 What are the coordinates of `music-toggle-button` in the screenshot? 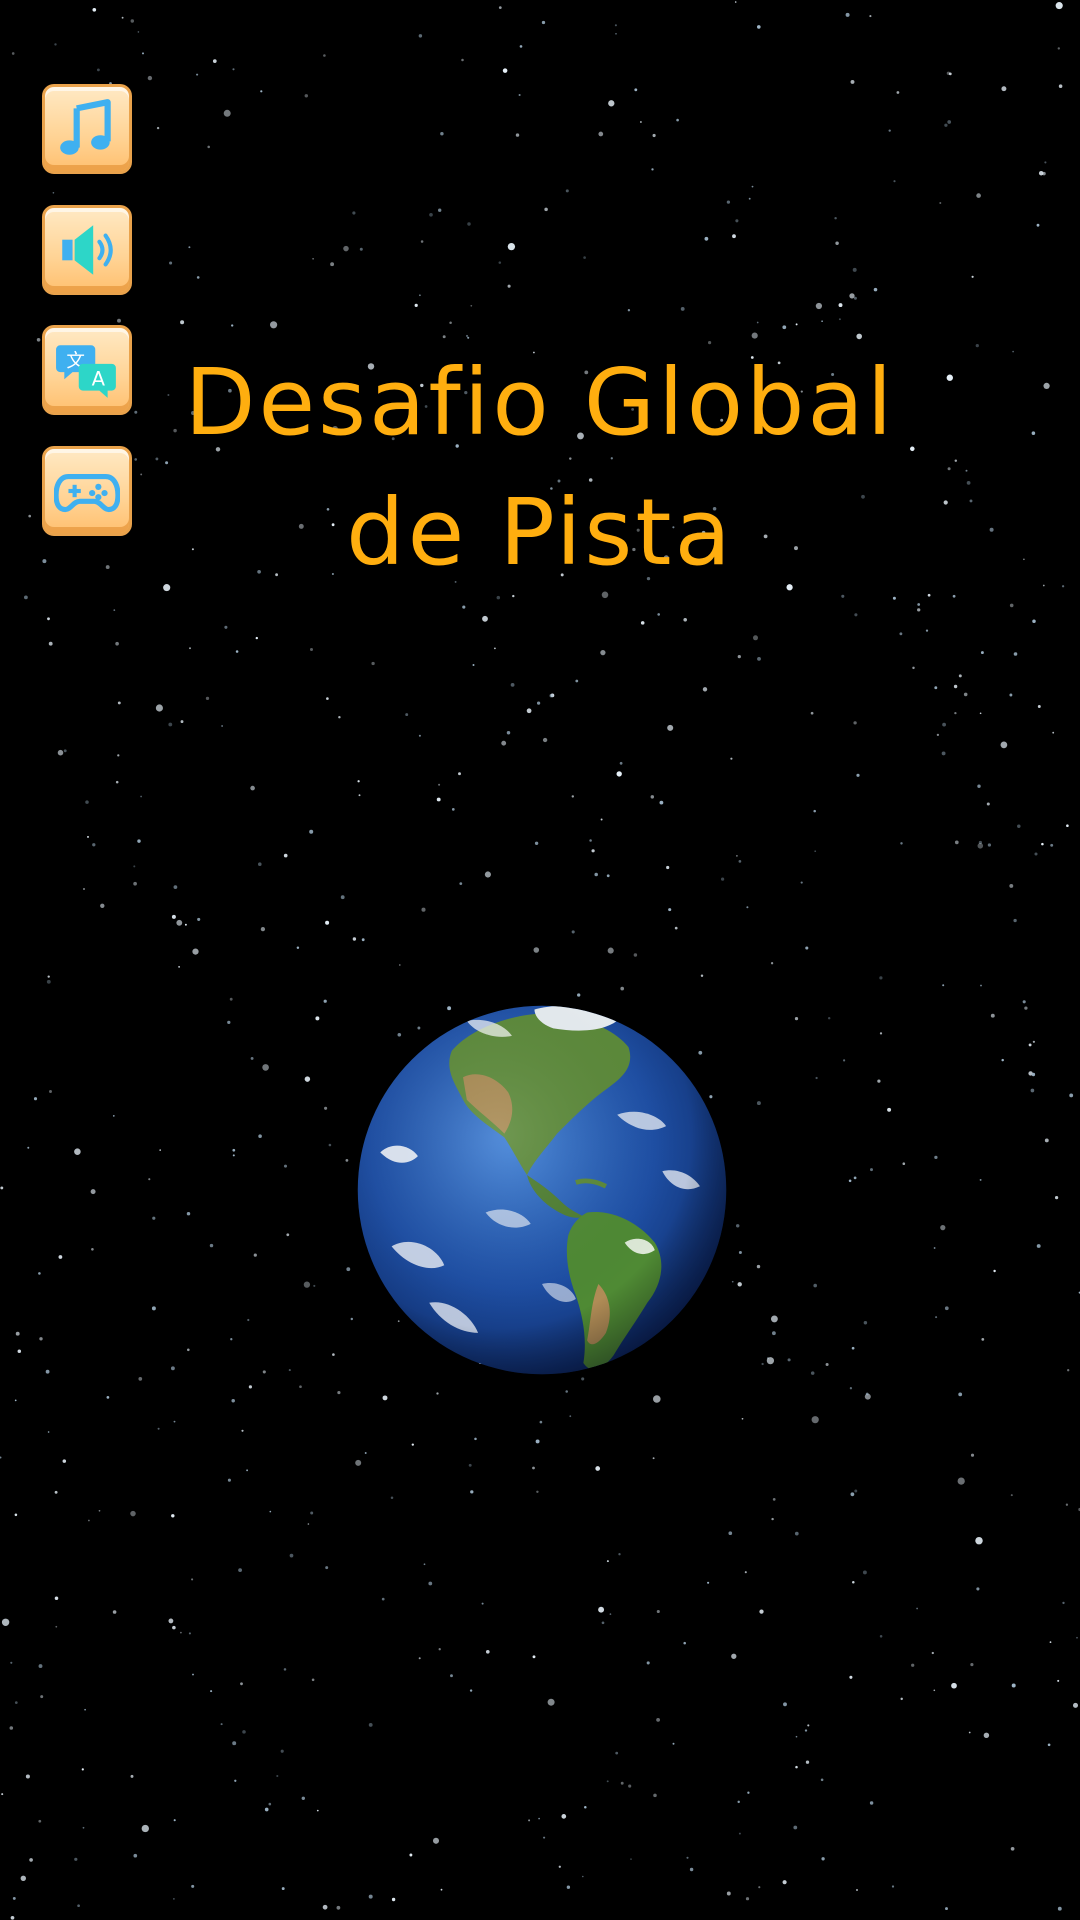 It's located at (87, 129).